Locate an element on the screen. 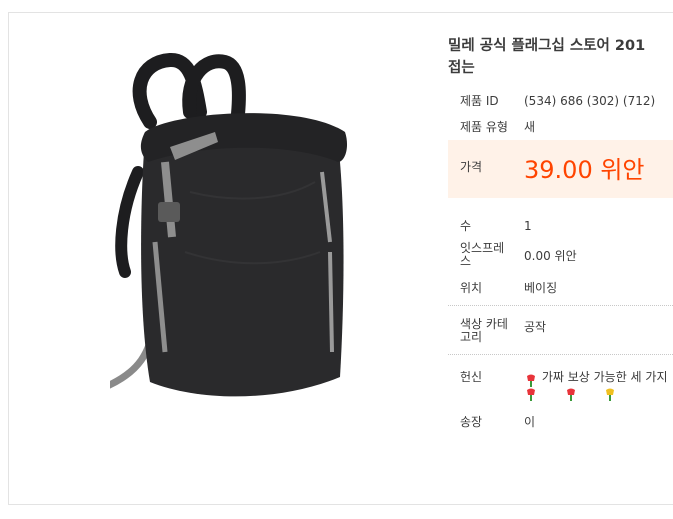 Image resolution: width=673 pixels, height=519 pixels. product-id-value: (534) 686 (302) (712) is located at coordinates (590, 101).